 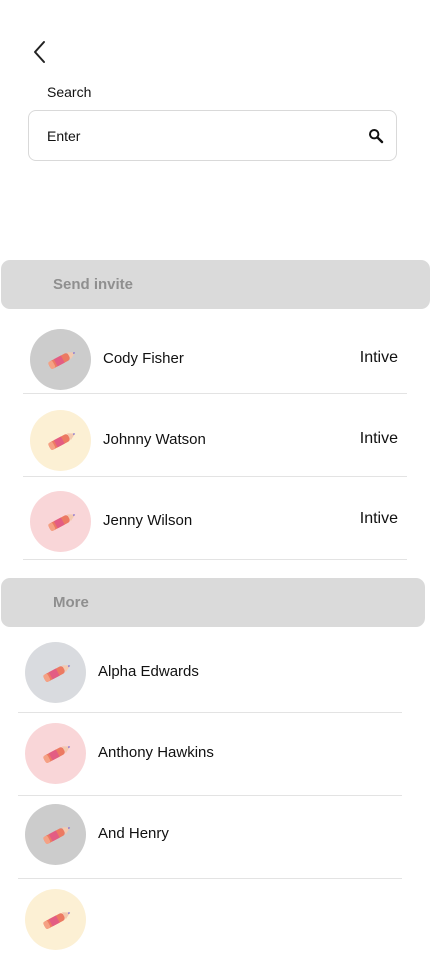 I want to click on list-item: Johnny Watson Intive, so click(x=215, y=442).